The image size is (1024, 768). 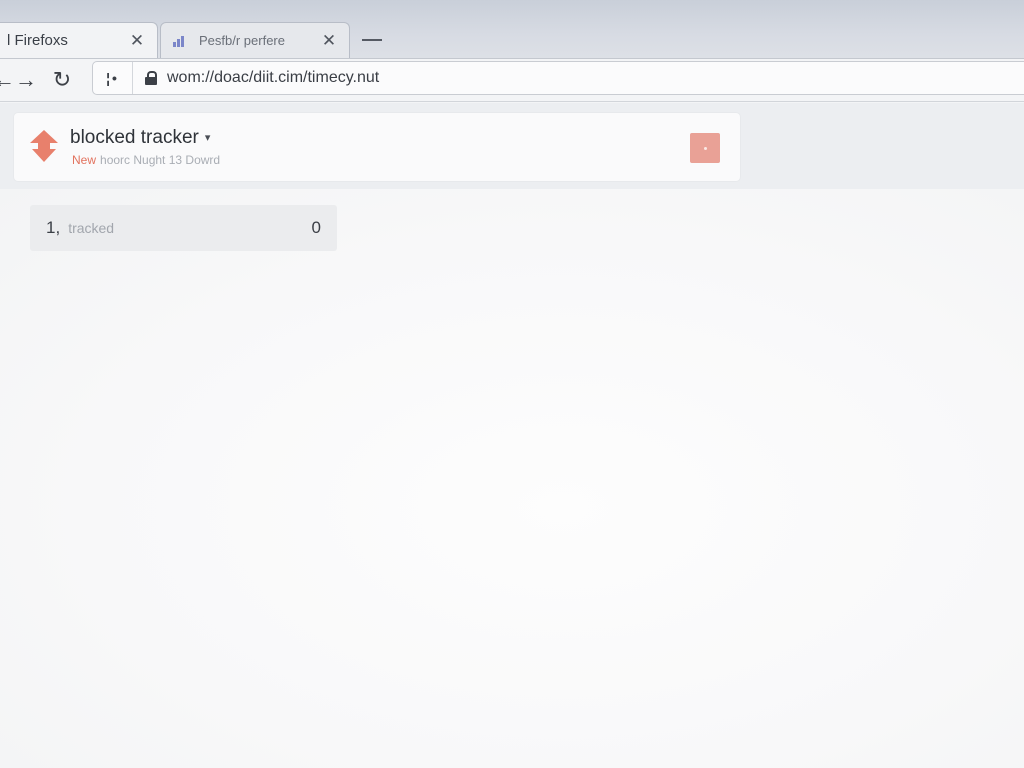 I want to click on panel-title: blocked tracker ▾, so click(x=140, y=138).